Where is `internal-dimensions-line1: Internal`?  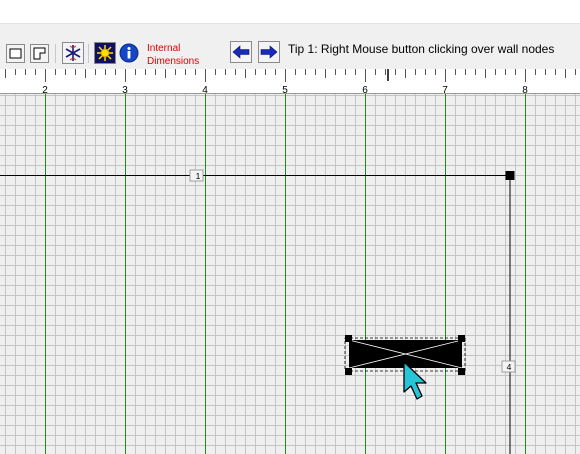
internal-dimensions-line1: Internal is located at coordinates (164, 48).